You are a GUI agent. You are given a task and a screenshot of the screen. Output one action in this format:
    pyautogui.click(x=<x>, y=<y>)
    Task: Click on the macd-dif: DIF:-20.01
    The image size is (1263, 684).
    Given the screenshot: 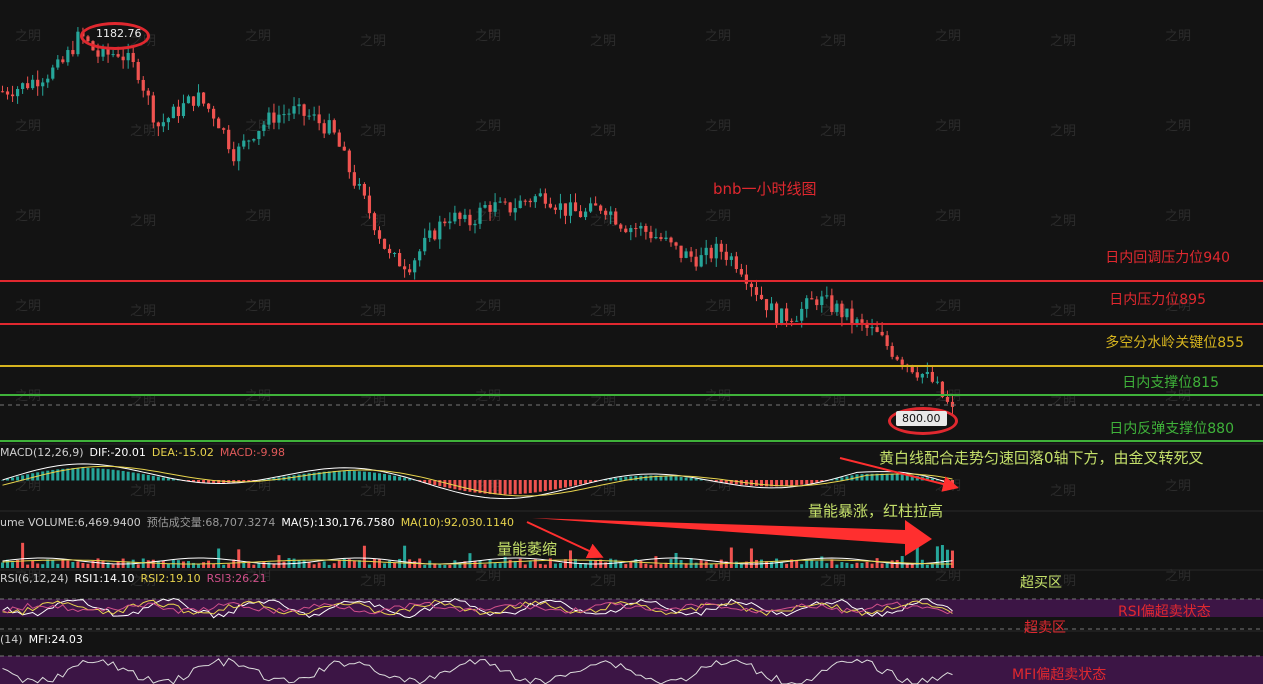 What is the action you would take?
    pyautogui.click(x=117, y=452)
    